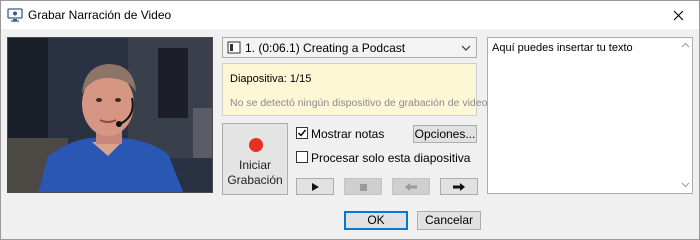 The image size is (700, 240). Describe the element at coordinates (685, 45) in the screenshot. I see `scroll-up-icon` at that location.